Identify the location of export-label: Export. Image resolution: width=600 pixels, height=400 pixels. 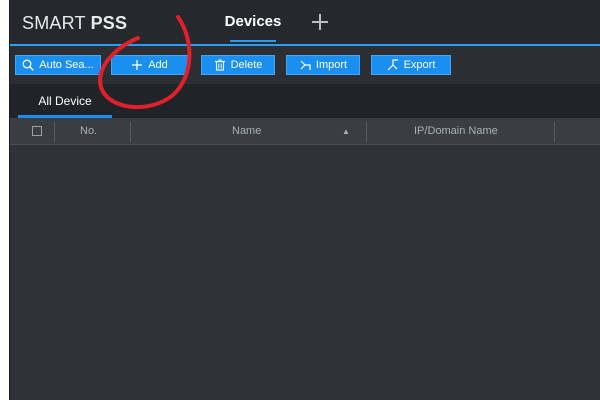
(419, 65).